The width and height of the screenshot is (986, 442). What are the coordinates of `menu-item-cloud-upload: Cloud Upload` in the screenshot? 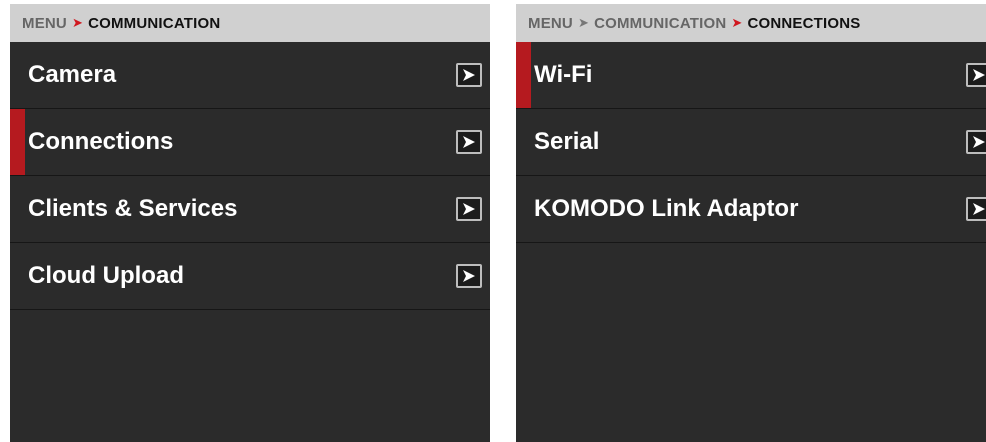 It's located at (250, 276).